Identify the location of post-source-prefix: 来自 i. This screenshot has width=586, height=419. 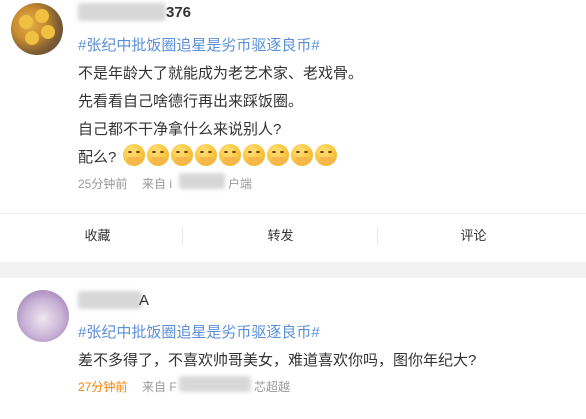
(157, 184).